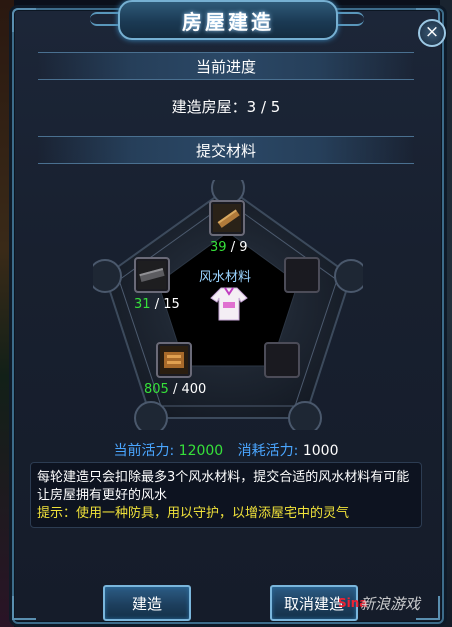 The image size is (452, 627). I want to click on materials-section-title: 提交材料, so click(225, 150).